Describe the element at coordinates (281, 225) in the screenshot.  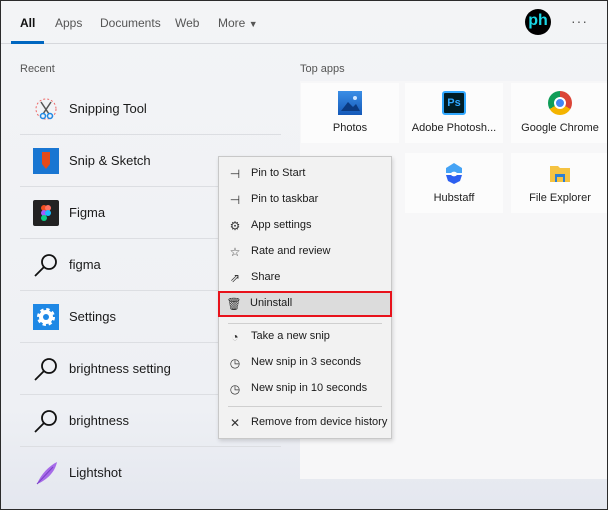
I see `menu-item-label: App settings` at that location.